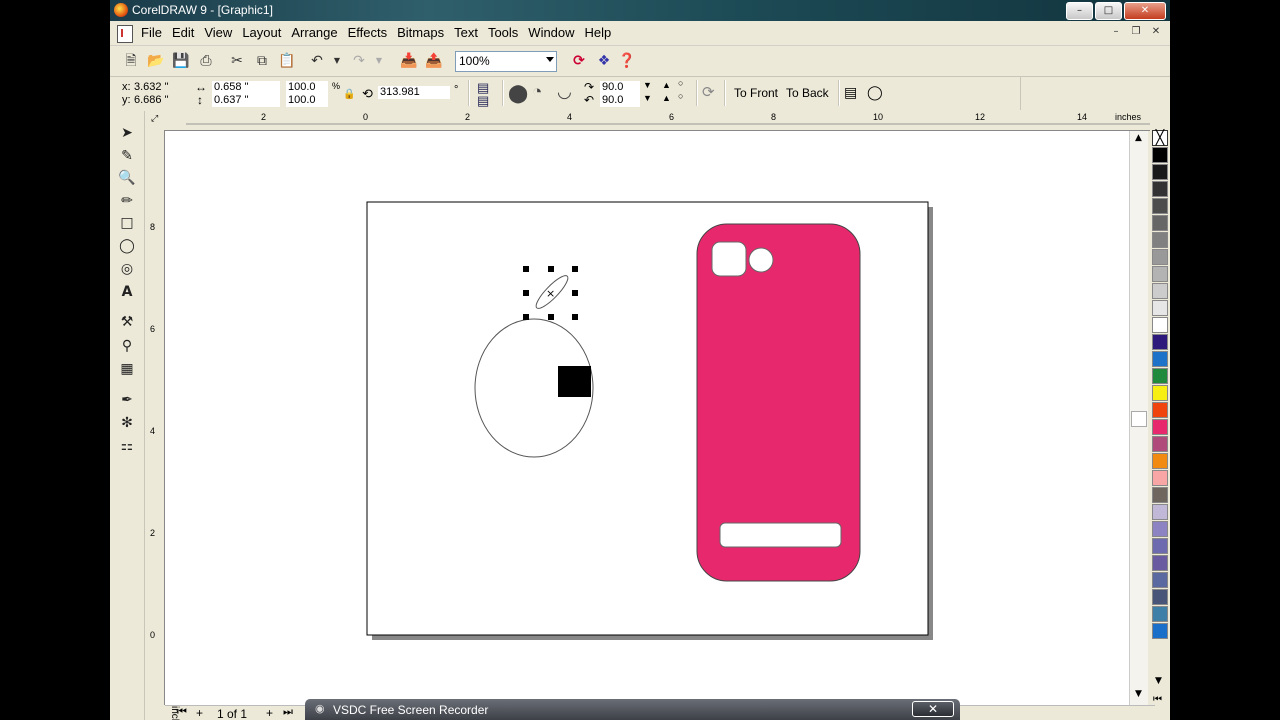  What do you see at coordinates (127, 246) in the screenshot?
I see `ellipse-tool-icon: ◯` at bounding box center [127, 246].